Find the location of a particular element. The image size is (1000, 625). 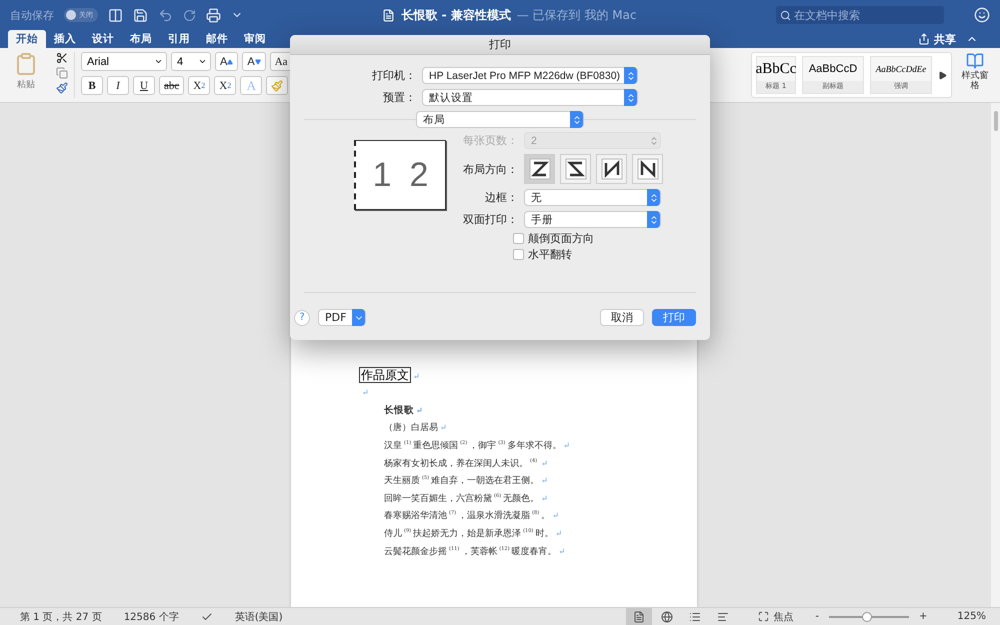

zoom-percent: 125% is located at coordinates (971, 616).